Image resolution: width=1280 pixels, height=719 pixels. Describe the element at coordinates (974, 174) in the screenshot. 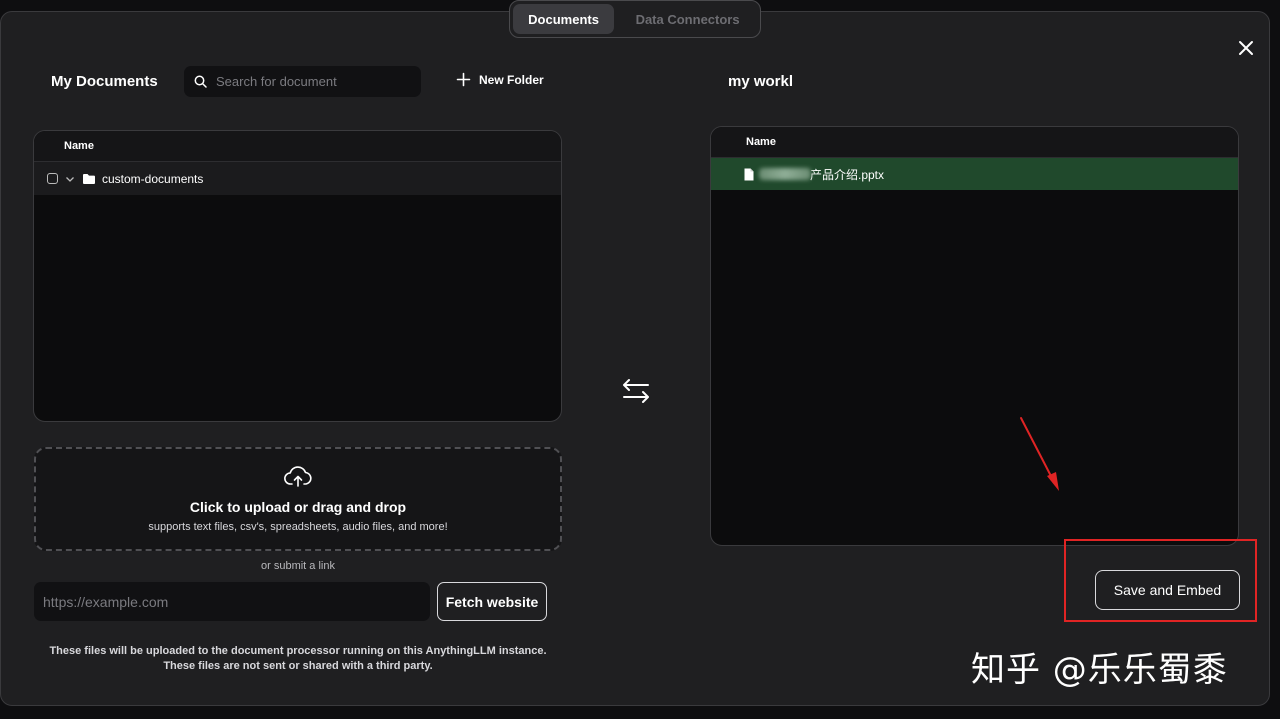

I see `workspace-file-row: 产品介绍.pptx` at that location.